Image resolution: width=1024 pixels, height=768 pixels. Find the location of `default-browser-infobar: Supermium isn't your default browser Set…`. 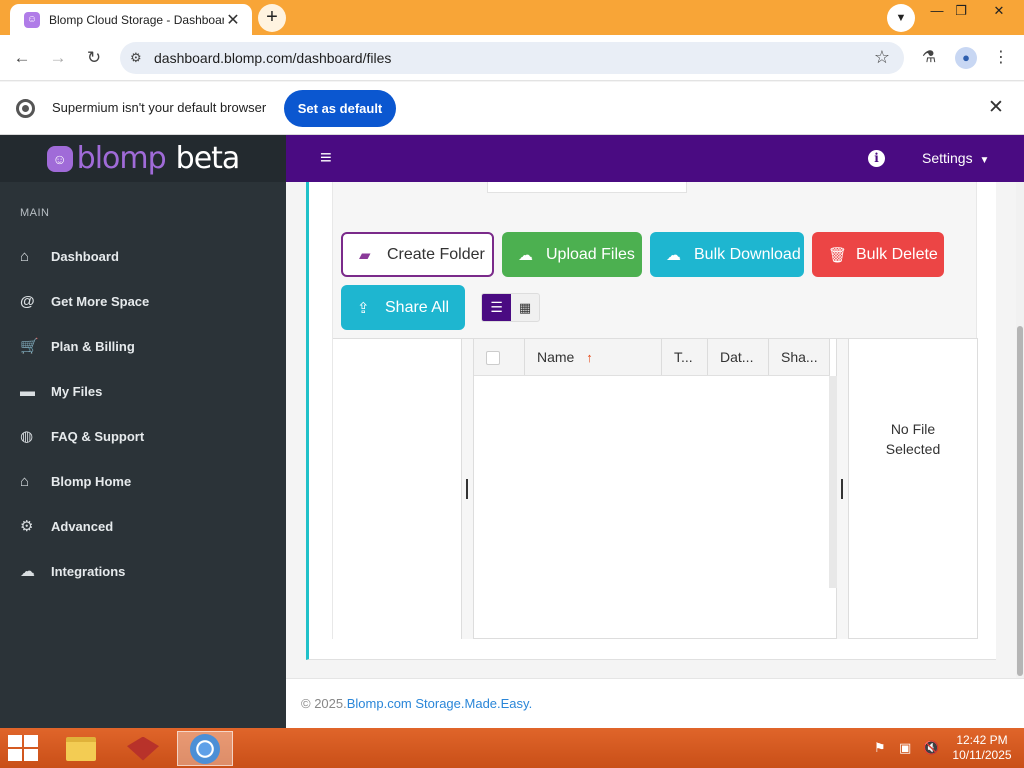

default-browser-infobar: Supermium isn't your default browser Set… is located at coordinates (512, 108).